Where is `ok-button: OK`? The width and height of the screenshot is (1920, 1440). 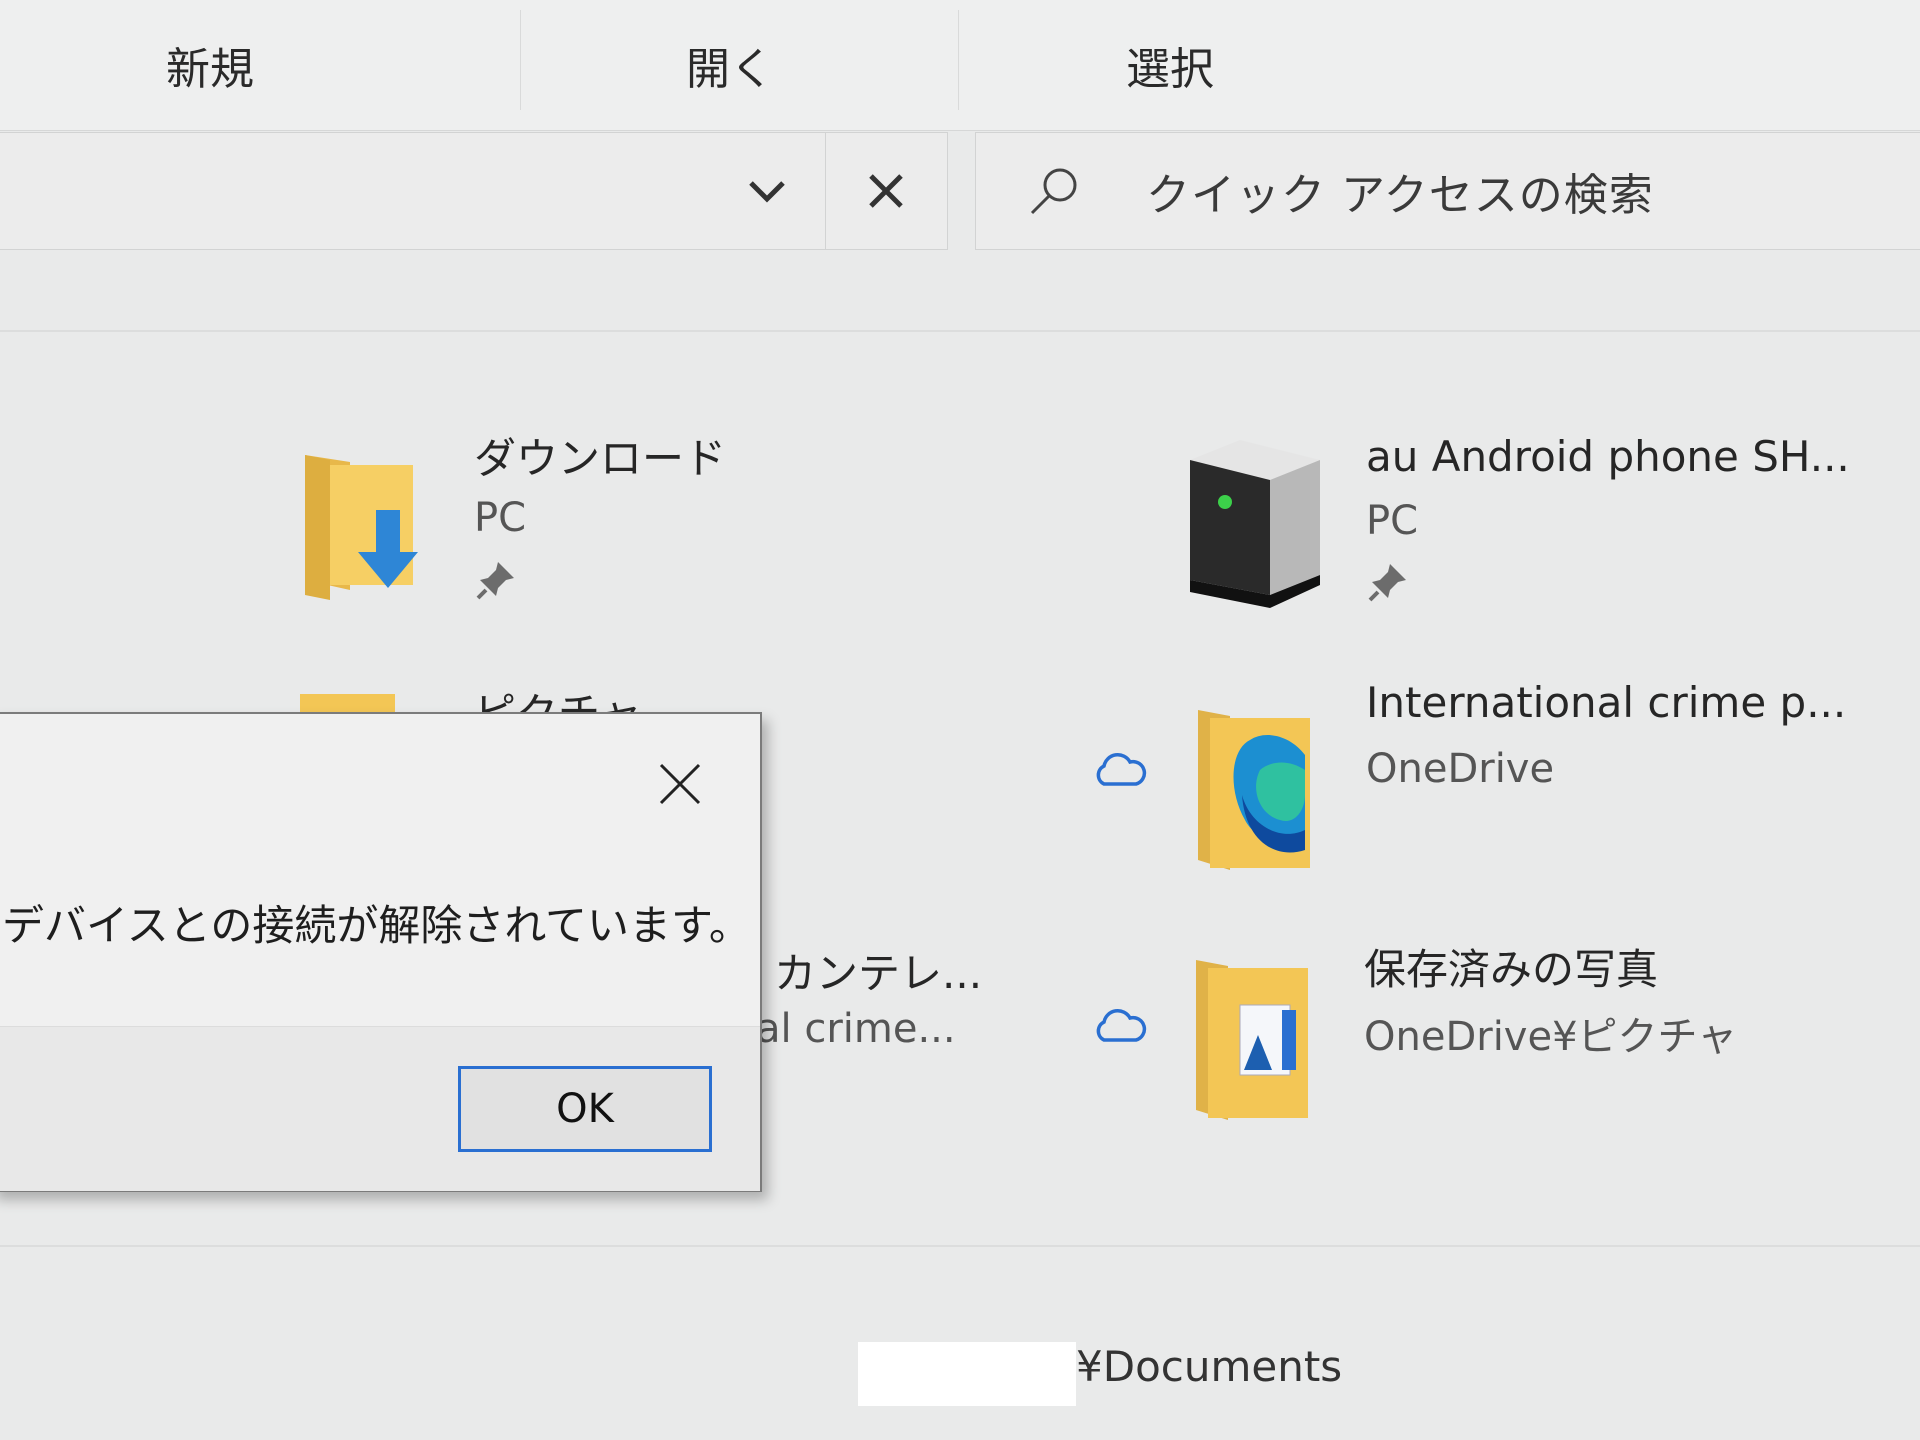 ok-button: OK is located at coordinates (585, 1109).